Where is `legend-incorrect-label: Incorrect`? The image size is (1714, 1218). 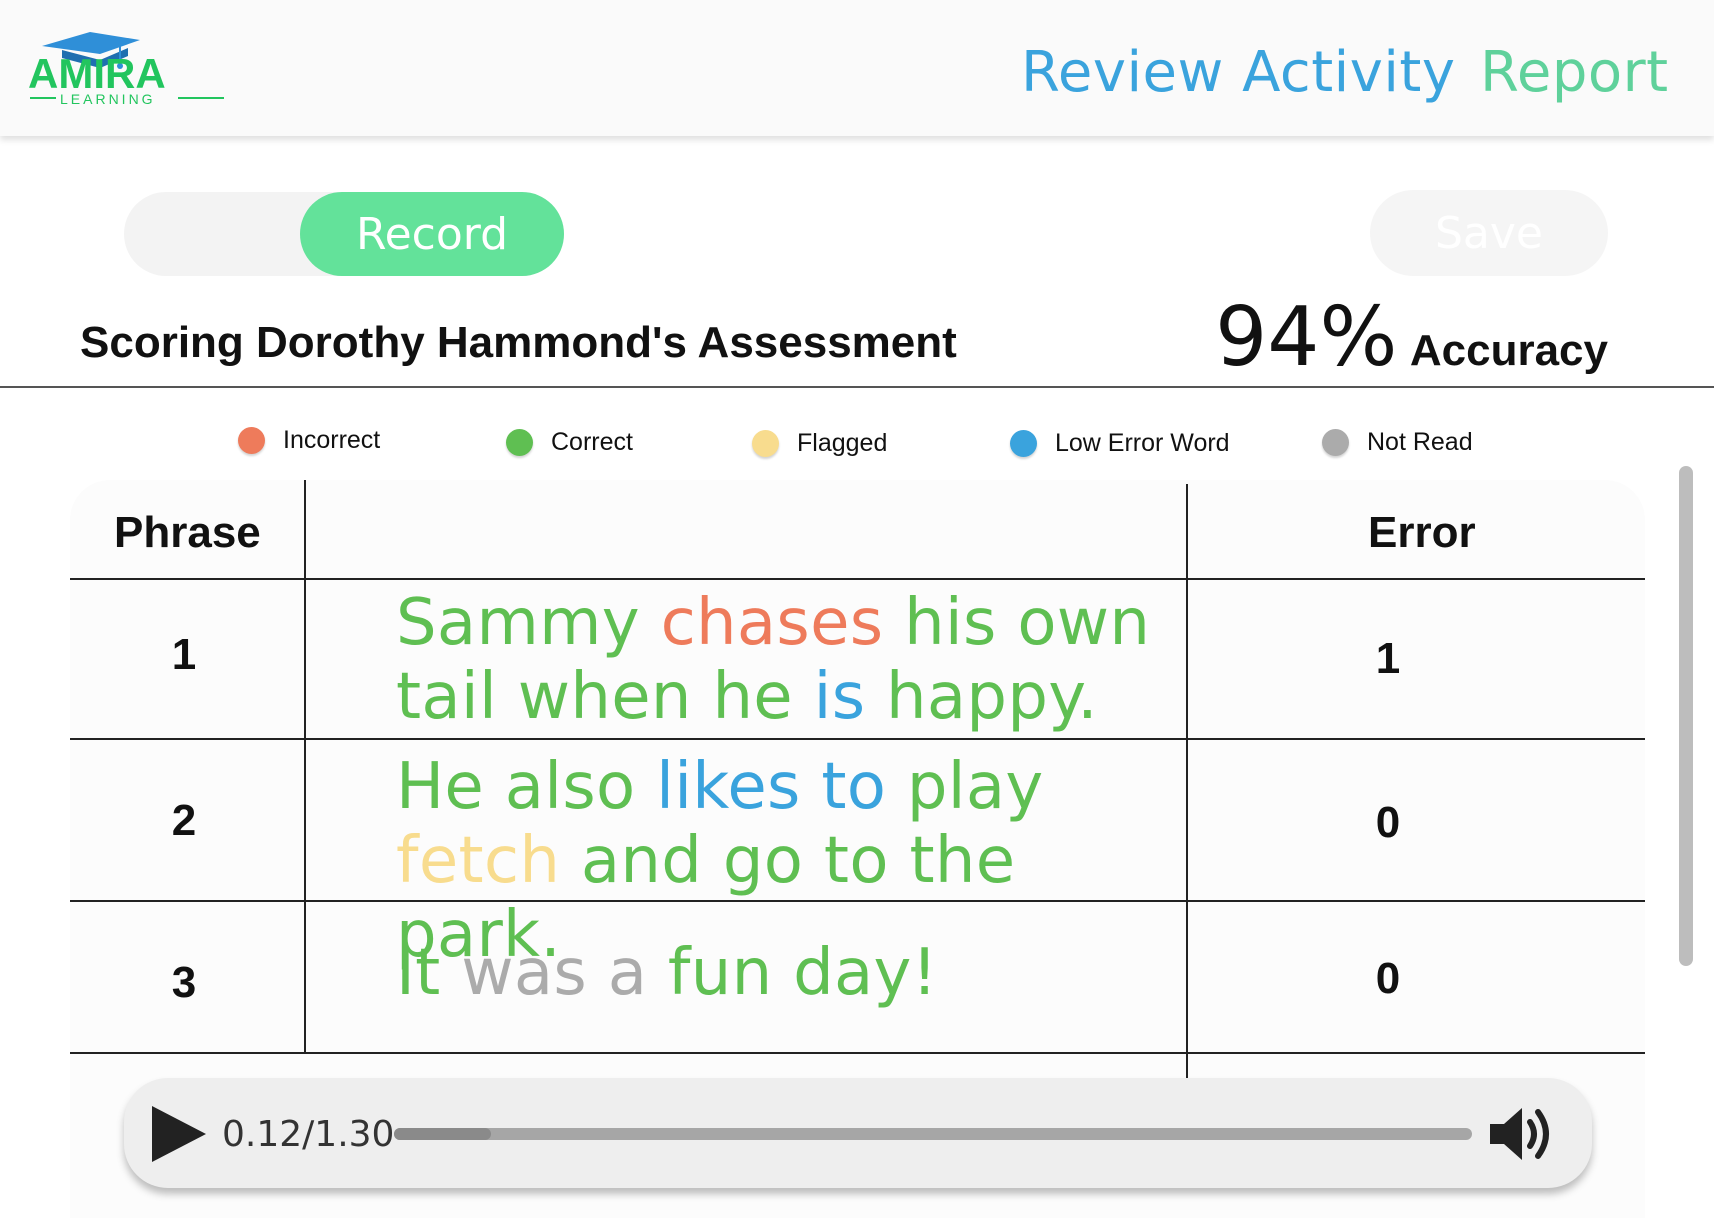
legend-incorrect-label: Incorrect is located at coordinates (332, 440).